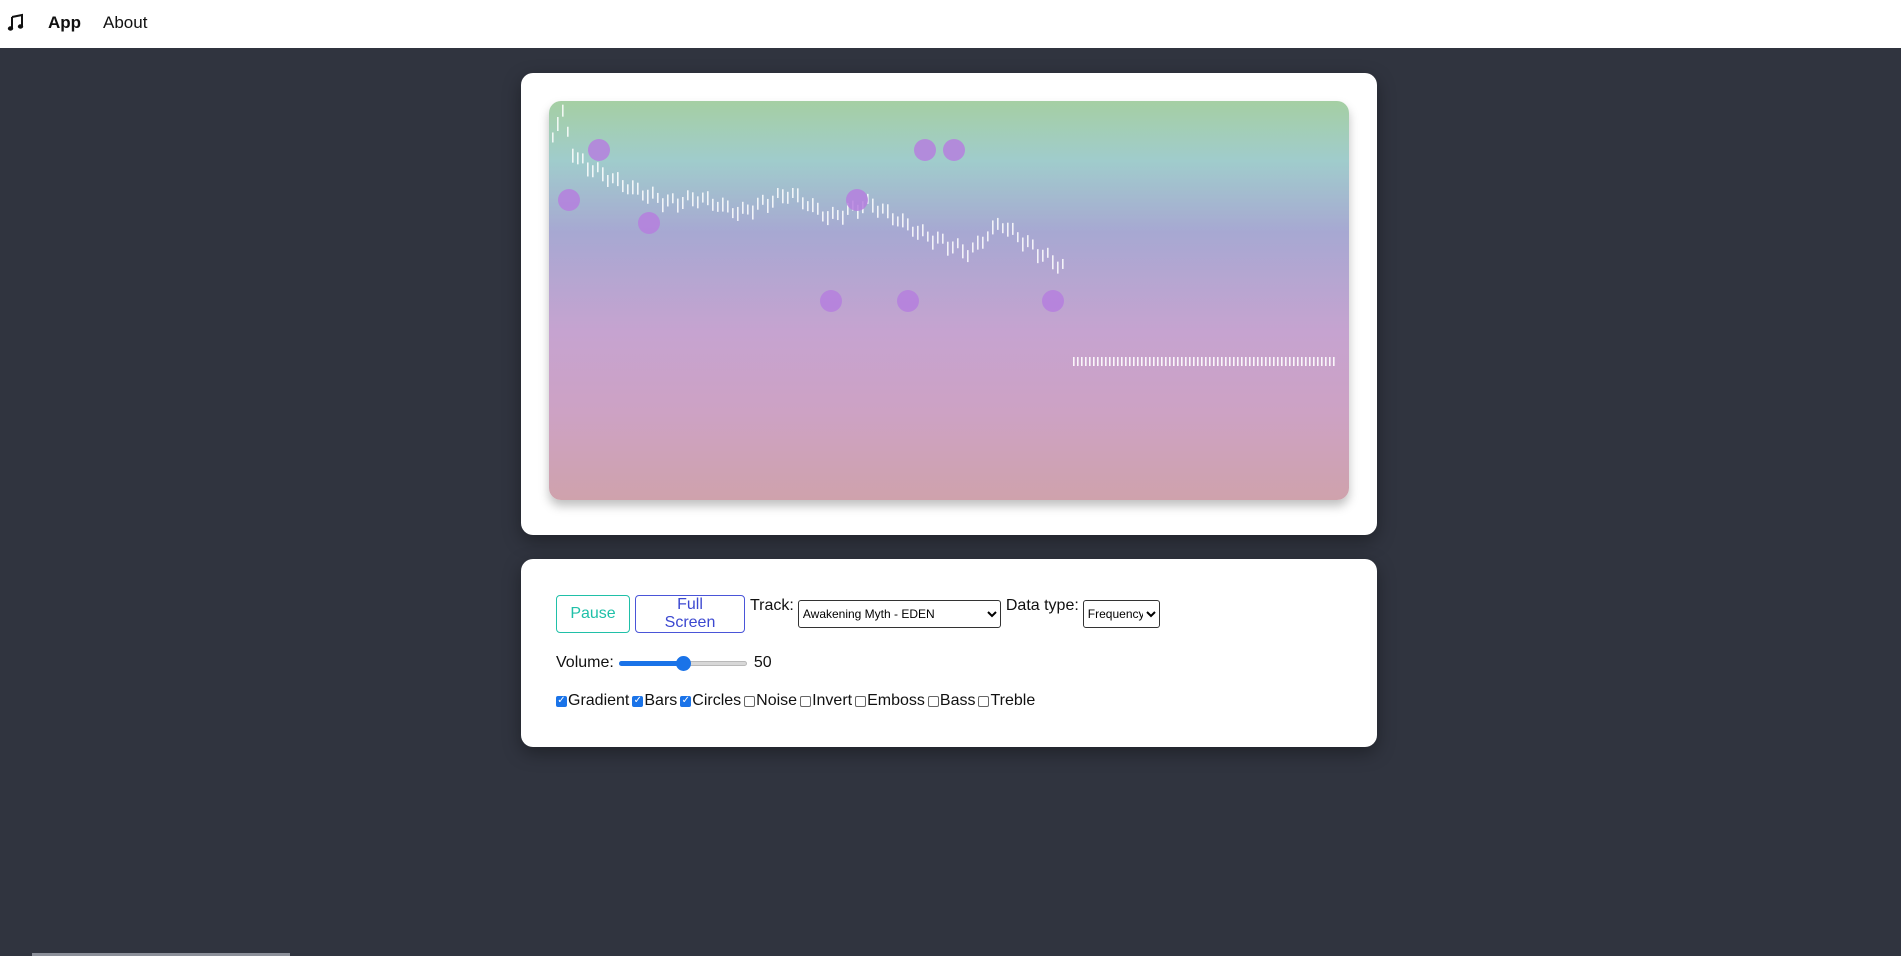 The width and height of the screenshot is (1901, 956). Describe the element at coordinates (890, 701) in the screenshot. I see `option-emboss: Emboss` at that location.